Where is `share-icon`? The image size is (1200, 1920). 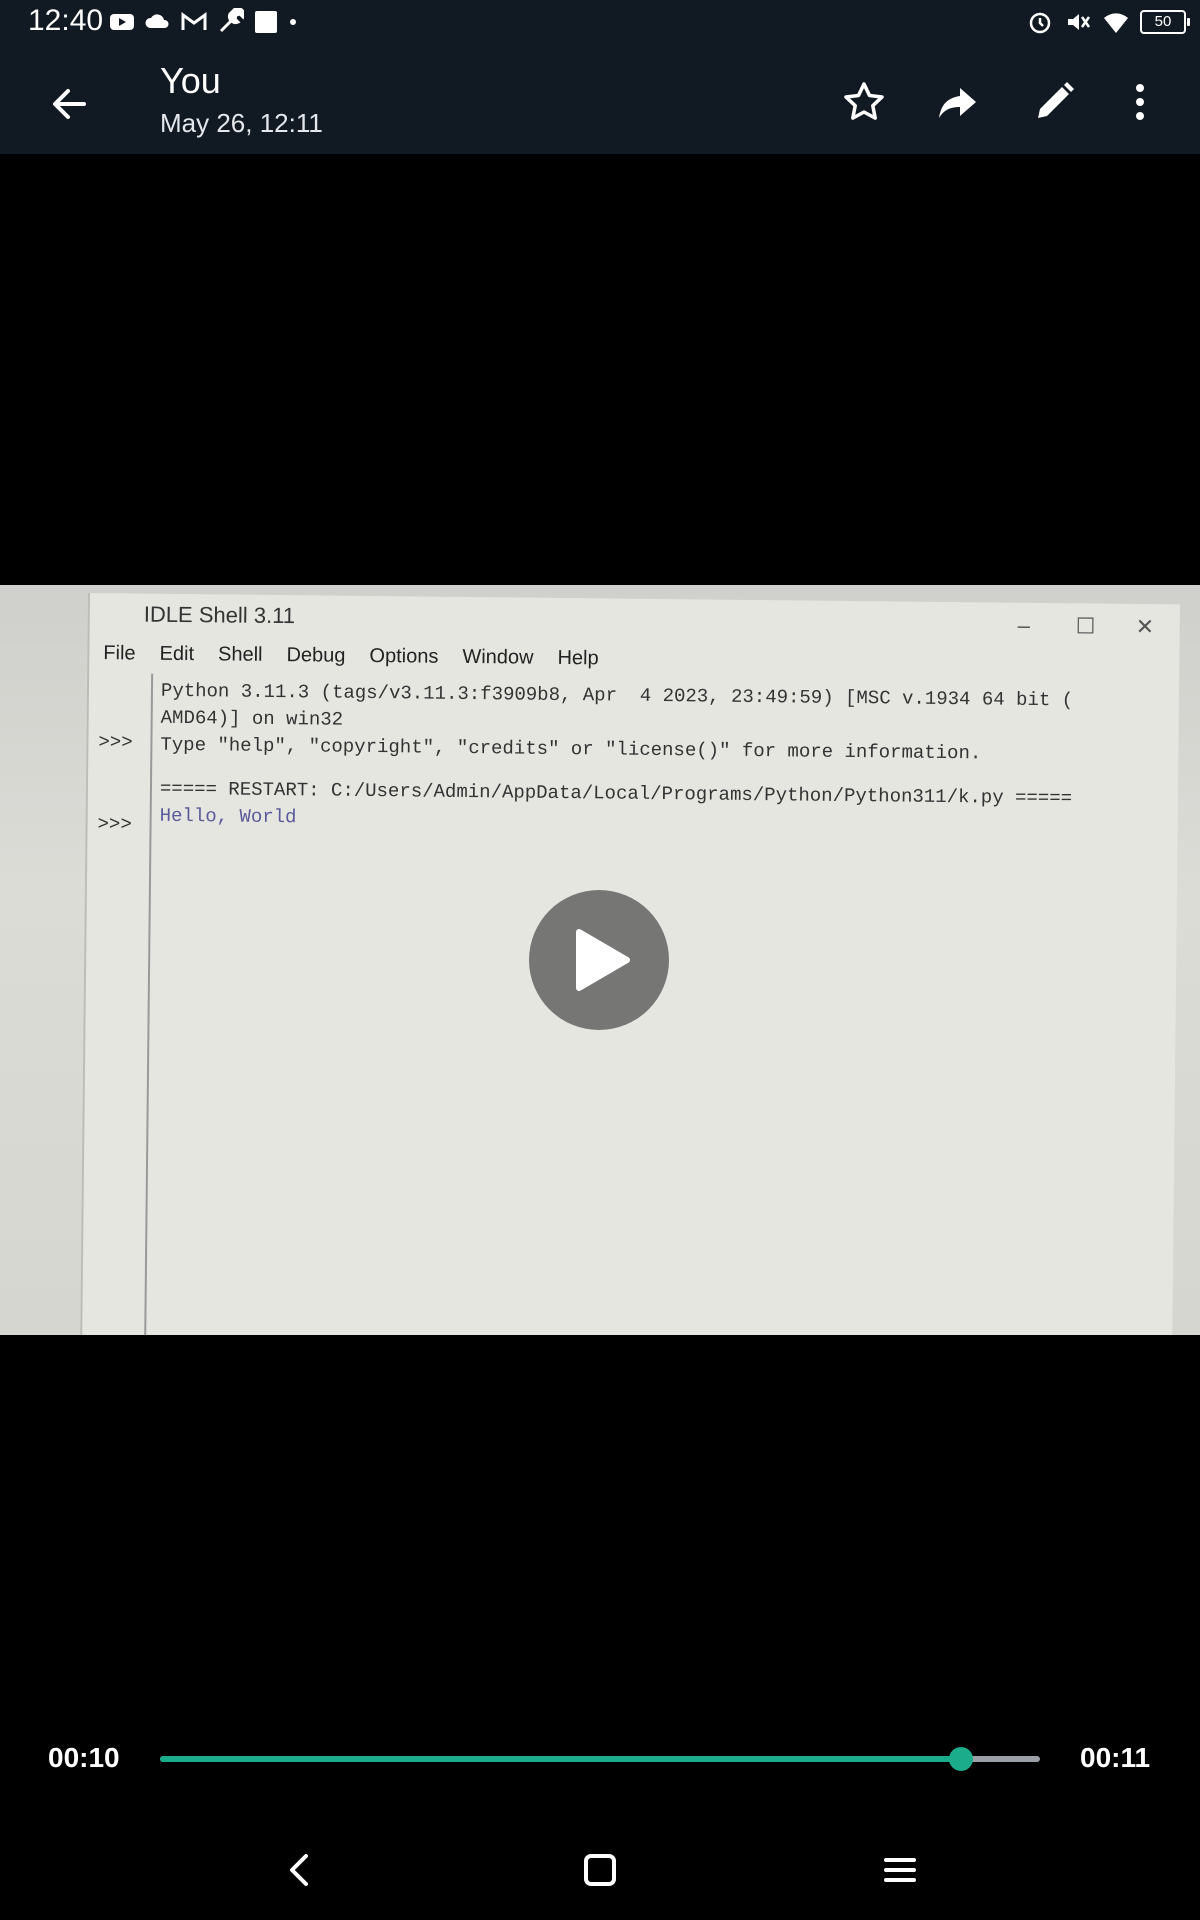
share-icon is located at coordinates (958, 102).